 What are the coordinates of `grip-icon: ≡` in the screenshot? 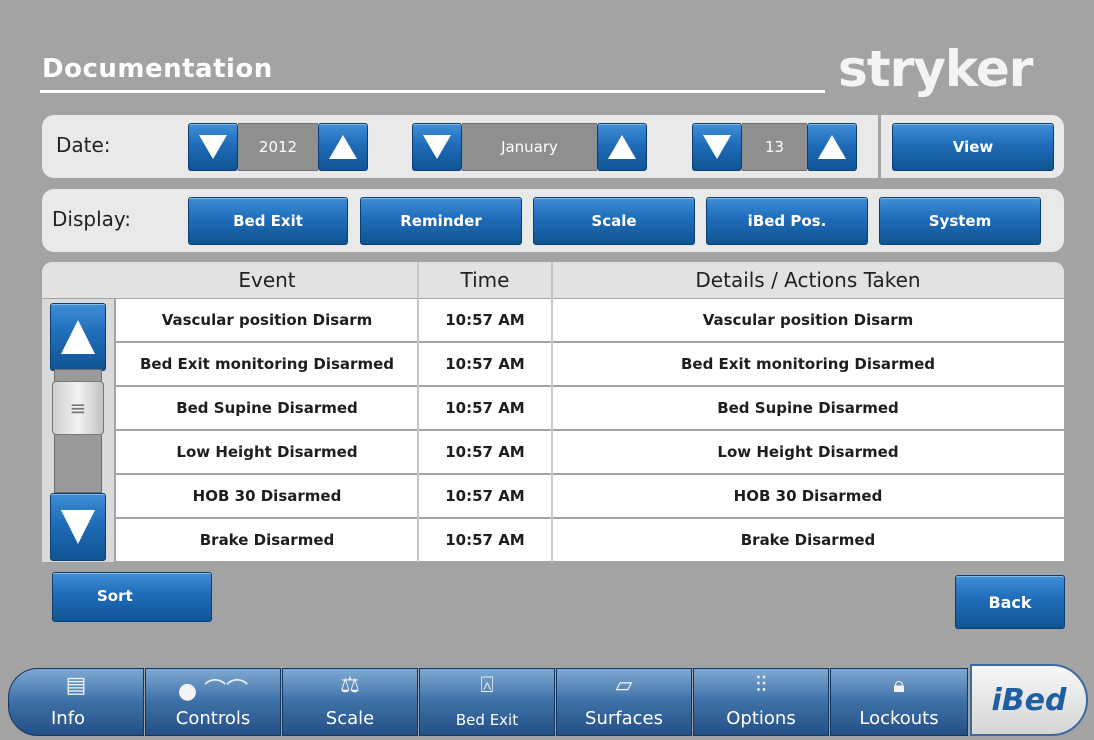 It's located at (78, 408).